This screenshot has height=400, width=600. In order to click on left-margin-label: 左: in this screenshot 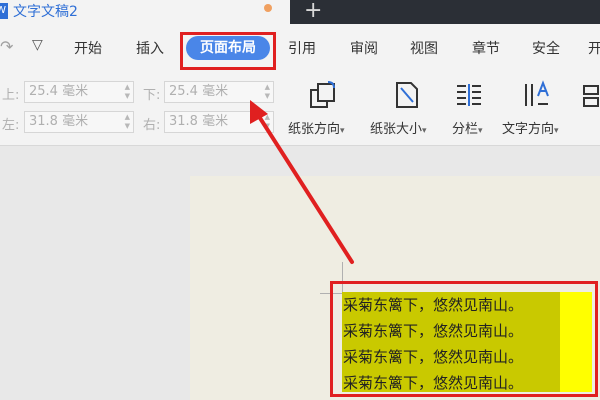, I will do `click(11, 125)`.